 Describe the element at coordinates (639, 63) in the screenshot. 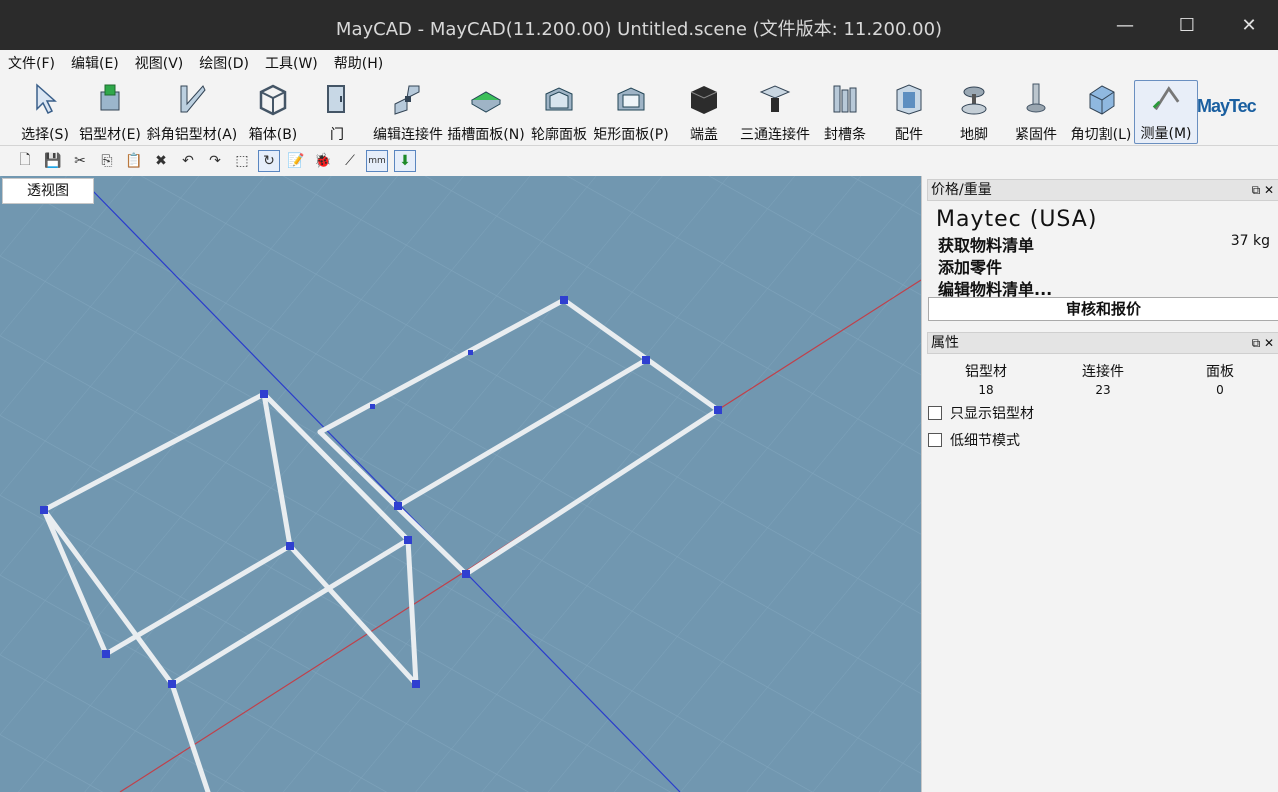

I see `menu-bar: 文件(F) 编辑(E) 视图(V) 绘图(D) 工具(W) 帮助(H)` at that location.